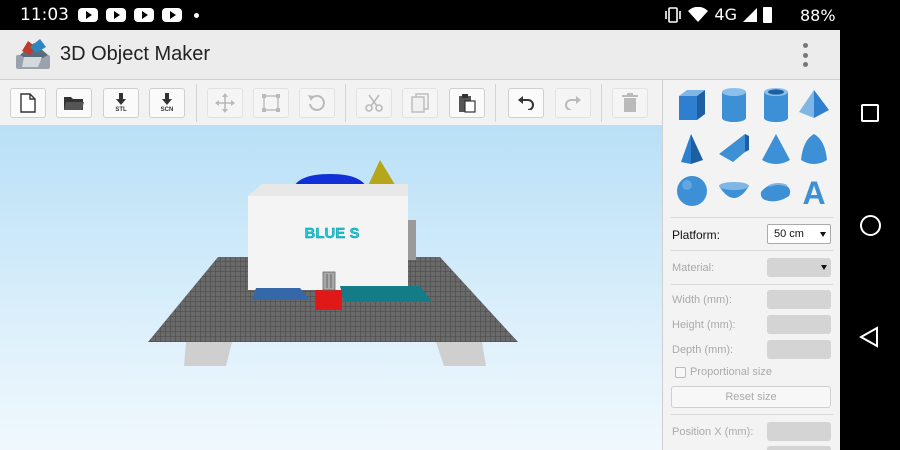  I want to click on navigation-bar, so click(870, 240).